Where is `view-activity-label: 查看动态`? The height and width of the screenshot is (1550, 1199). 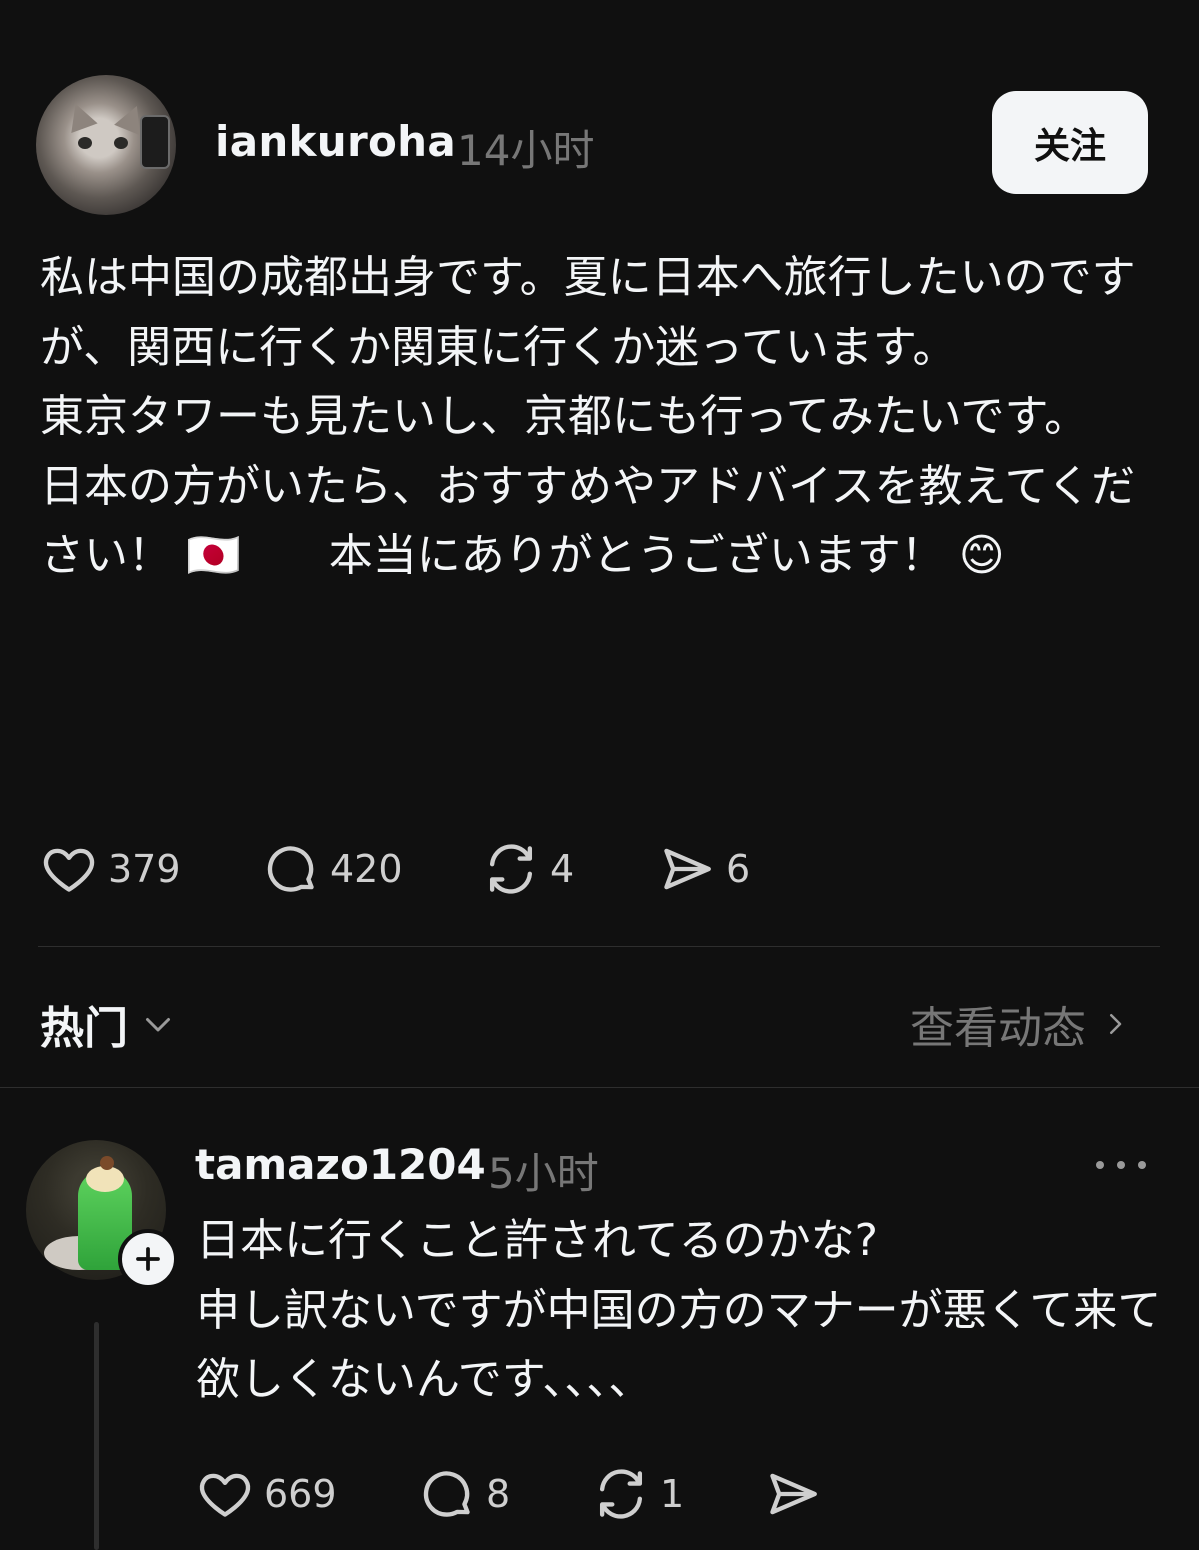
view-activity-label: 查看动态 is located at coordinates (998, 1028).